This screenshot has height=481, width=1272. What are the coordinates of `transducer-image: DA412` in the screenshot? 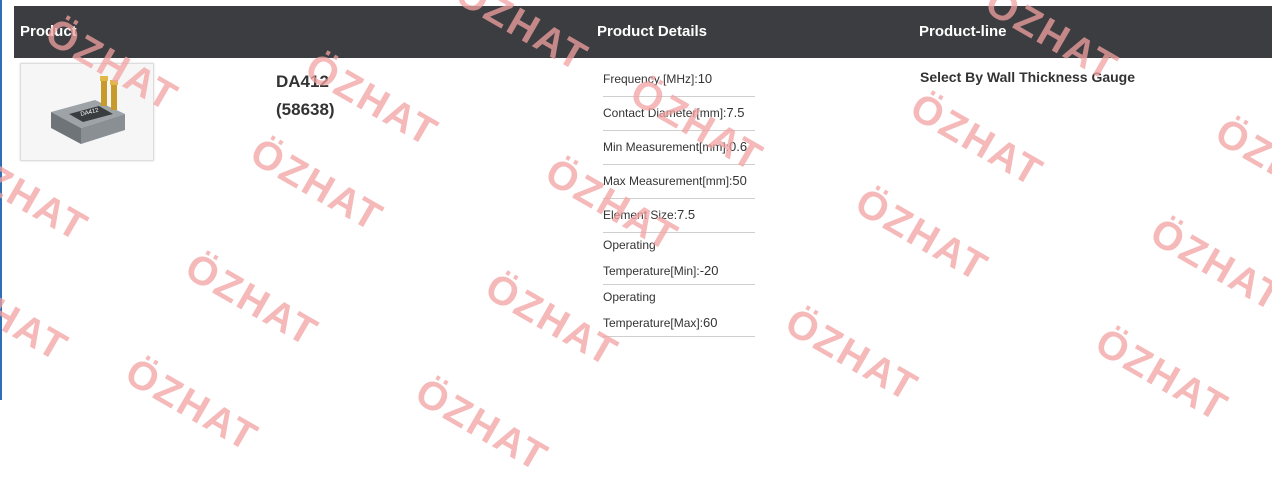 It's located at (87, 112).